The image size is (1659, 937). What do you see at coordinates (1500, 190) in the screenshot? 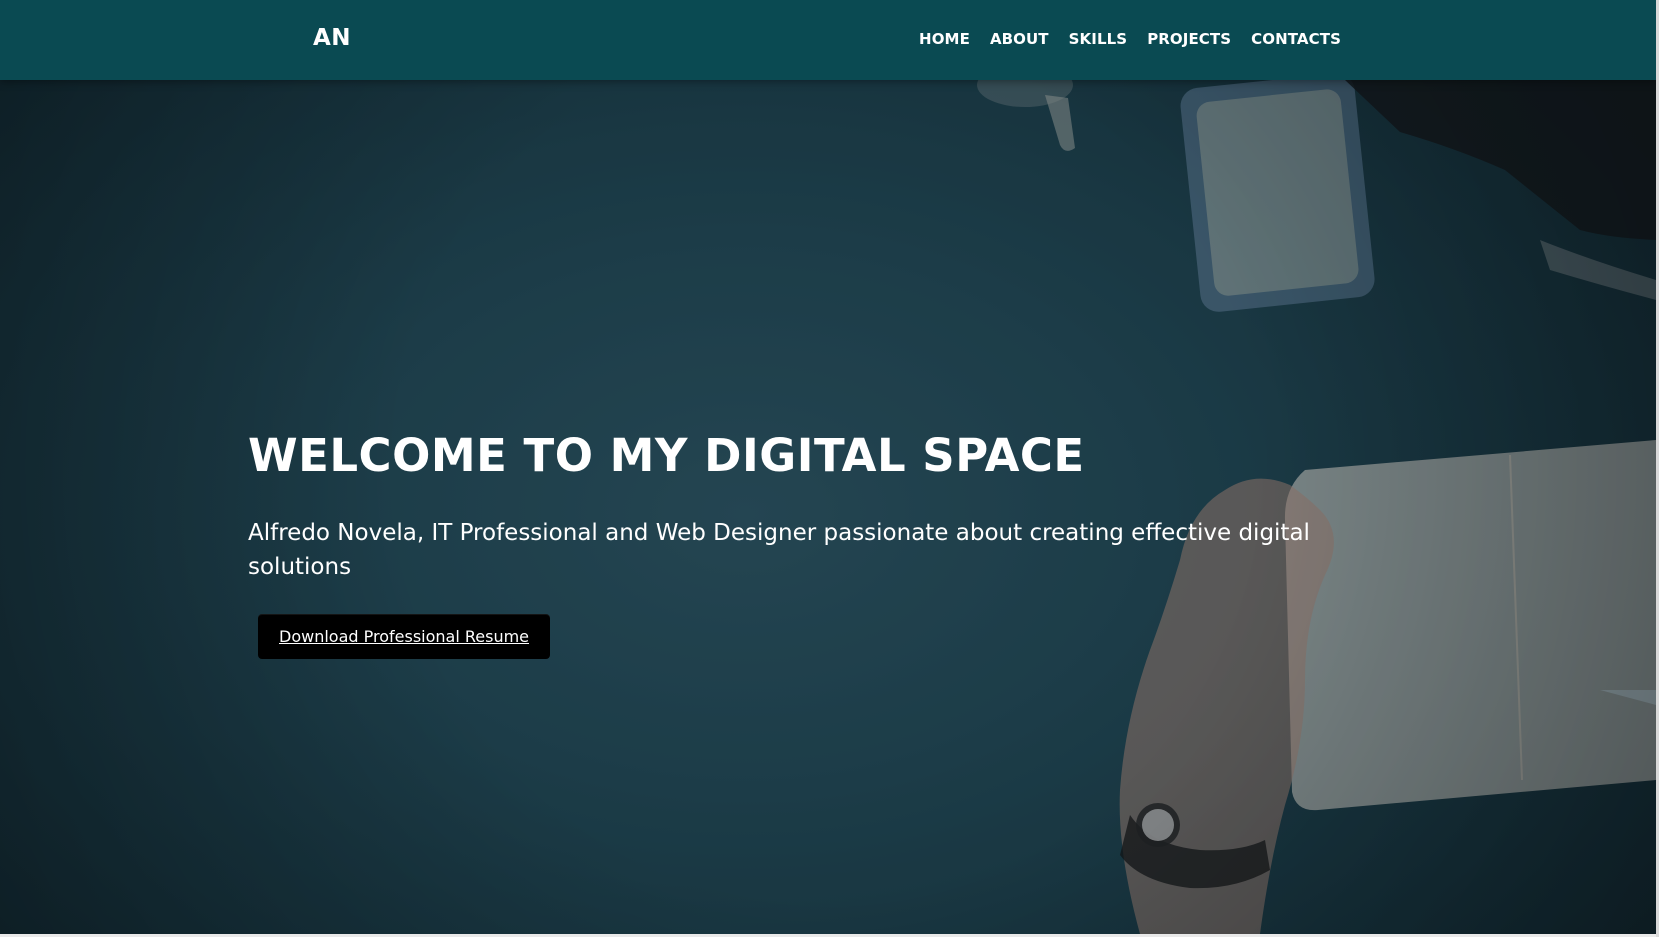
I see `laptop-image` at bounding box center [1500, 190].